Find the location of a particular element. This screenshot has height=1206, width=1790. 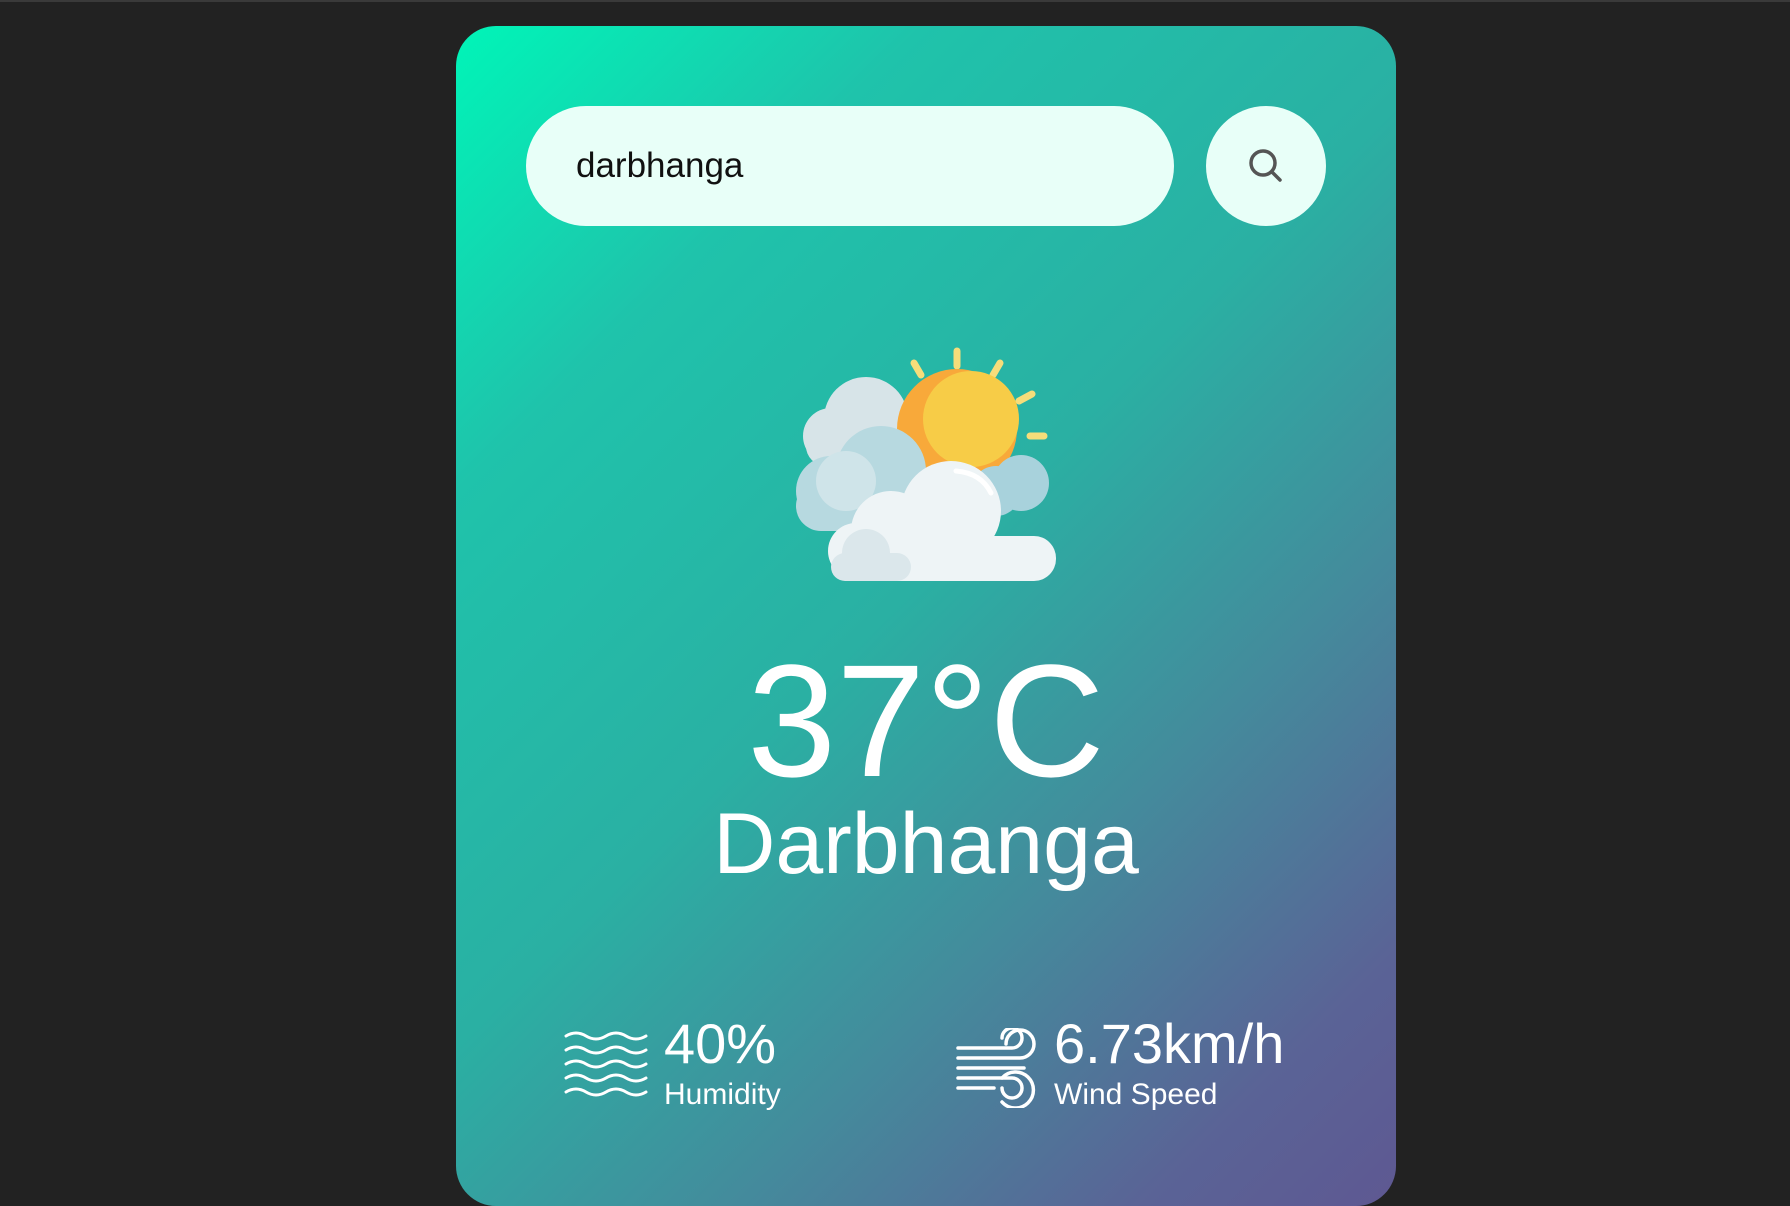

wind-speed-value: 6.73km/h is located at coordinates (1169, 1043).